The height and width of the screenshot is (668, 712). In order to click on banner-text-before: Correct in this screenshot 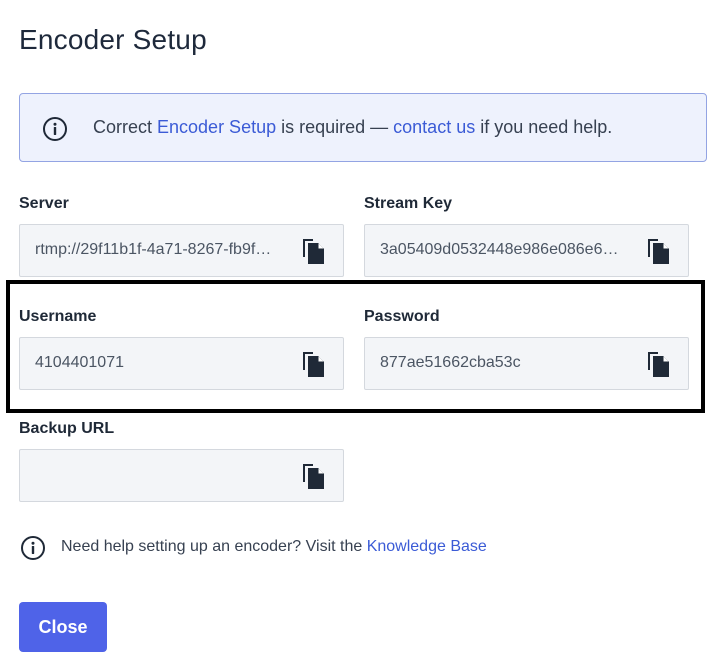, I will do `click(125, 127)`.